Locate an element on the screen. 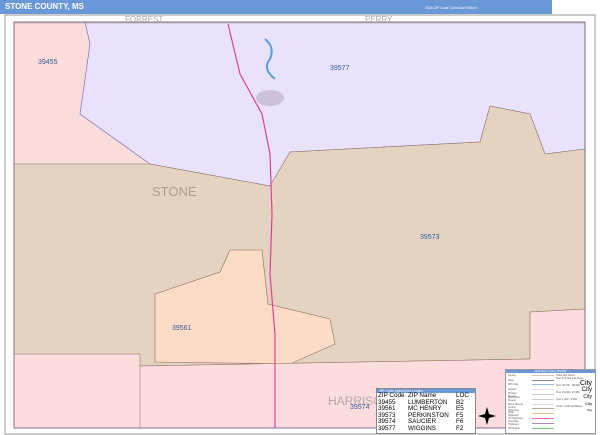 This screenshot has width=600, height=435. legend-pop-item: Over 100,000 and Above City is located at coordinates (574, 382).